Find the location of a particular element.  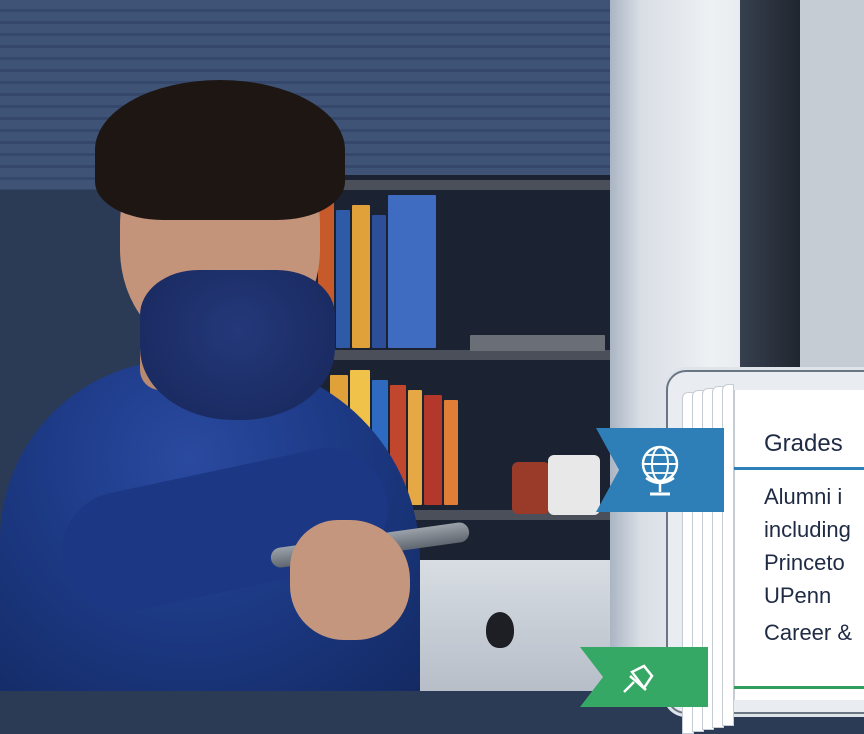

alumni-text: Alumni i including Princeto UPenn is located at coordinates (814, 546).